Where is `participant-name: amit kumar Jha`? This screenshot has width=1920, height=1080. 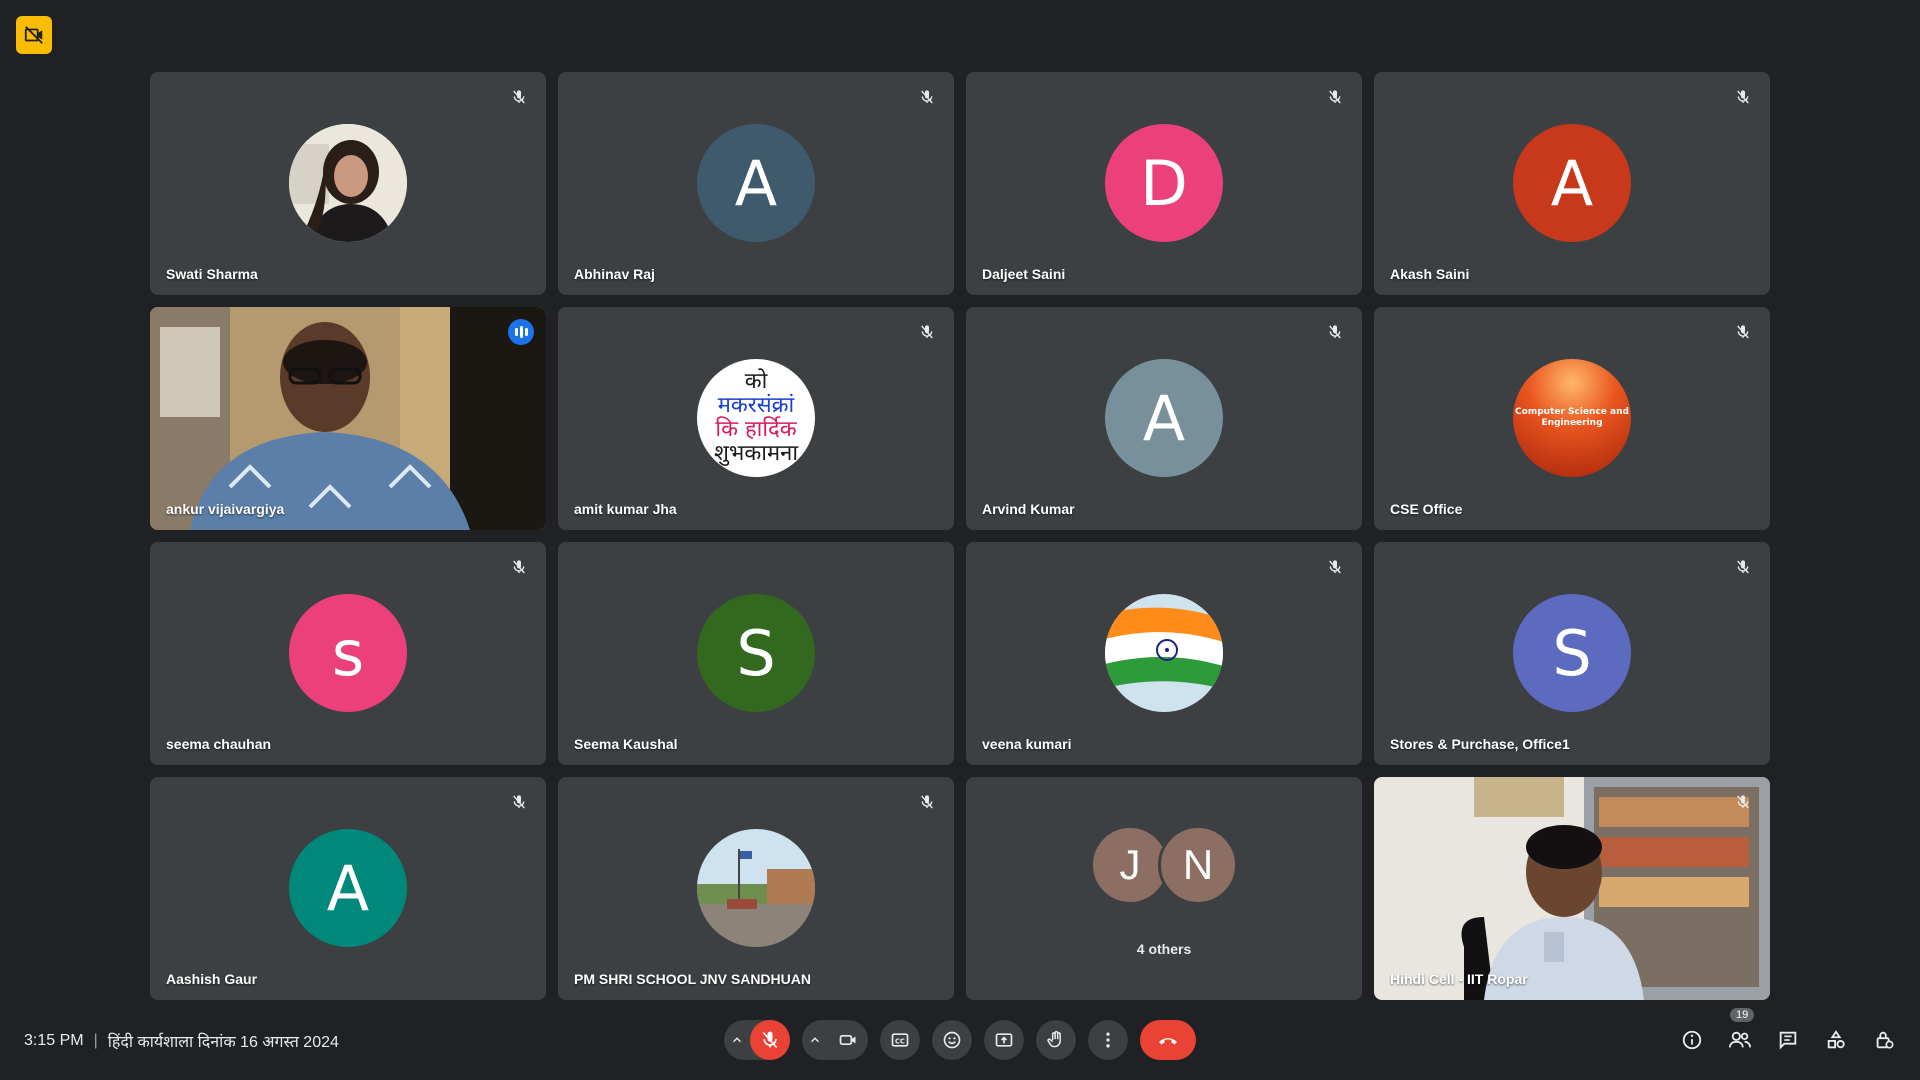 participant-name: amit kumar Jha is located at coordinates (625, 509).